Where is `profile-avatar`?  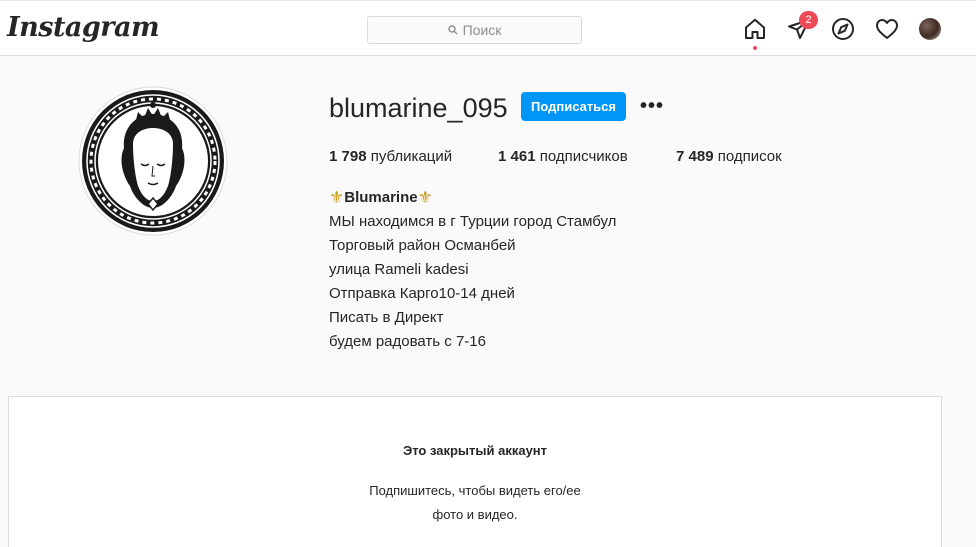
profile-avatar is located at coordinates (930, 29).